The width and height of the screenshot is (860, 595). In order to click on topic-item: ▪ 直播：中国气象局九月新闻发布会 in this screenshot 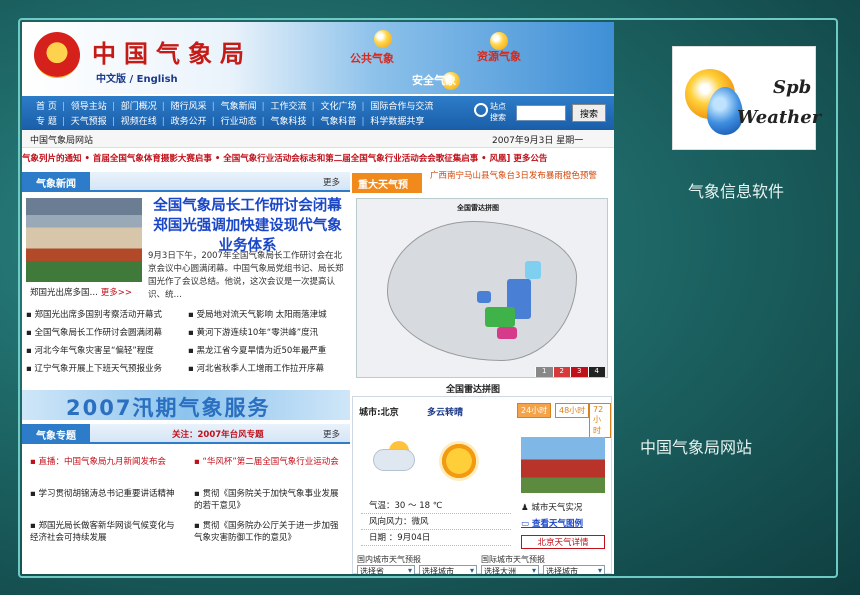, I will do `click(105, 462)`.